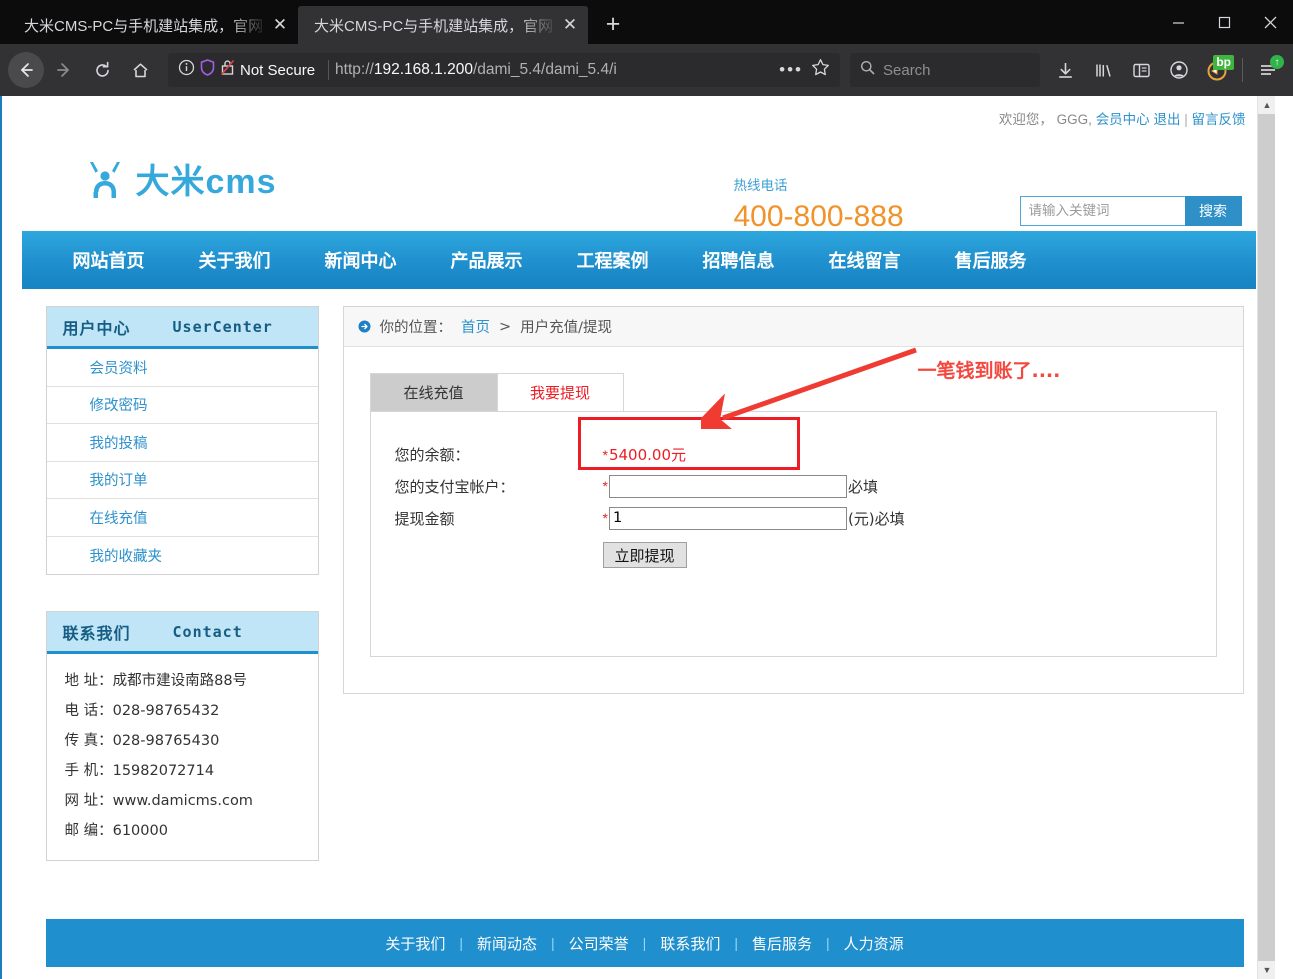  What do you see at coordinates (1141, 70) in the screenshot?
I see `sidebar-icon` at bounding box center [1141, 70].